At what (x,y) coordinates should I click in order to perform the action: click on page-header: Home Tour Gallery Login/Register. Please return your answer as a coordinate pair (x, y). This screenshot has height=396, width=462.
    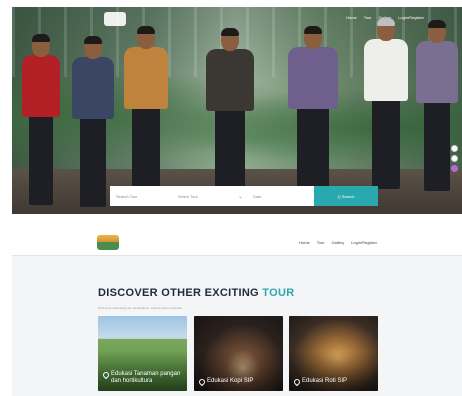
    Looking at the image, I should click on (237, 242).